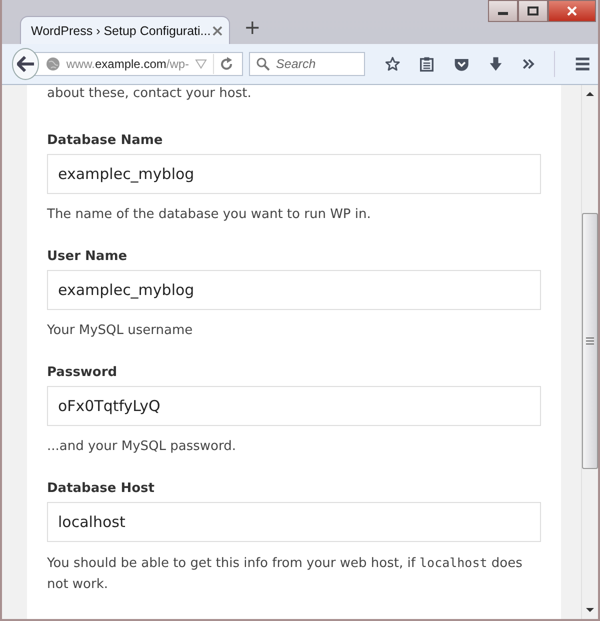 This screenshot has width=600, height=621. I want to click on intro-text: about these, contact your host., so click(149, 94).